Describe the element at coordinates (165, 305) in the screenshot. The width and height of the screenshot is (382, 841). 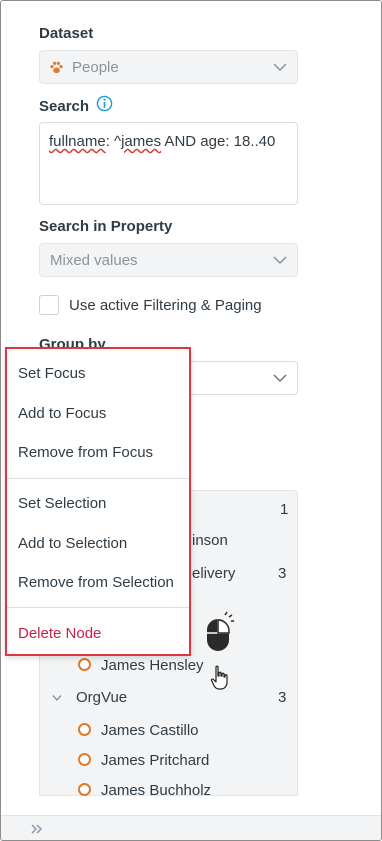
I see `filter-checkbox-label: Use active Filtering & Paging` at that location.